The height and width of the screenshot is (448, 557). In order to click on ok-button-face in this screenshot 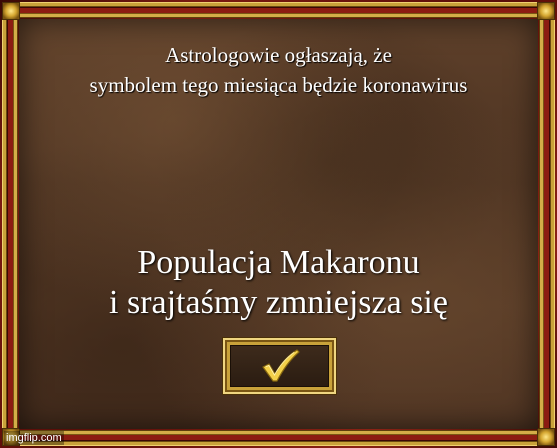, I will do `click(279, 366)`.